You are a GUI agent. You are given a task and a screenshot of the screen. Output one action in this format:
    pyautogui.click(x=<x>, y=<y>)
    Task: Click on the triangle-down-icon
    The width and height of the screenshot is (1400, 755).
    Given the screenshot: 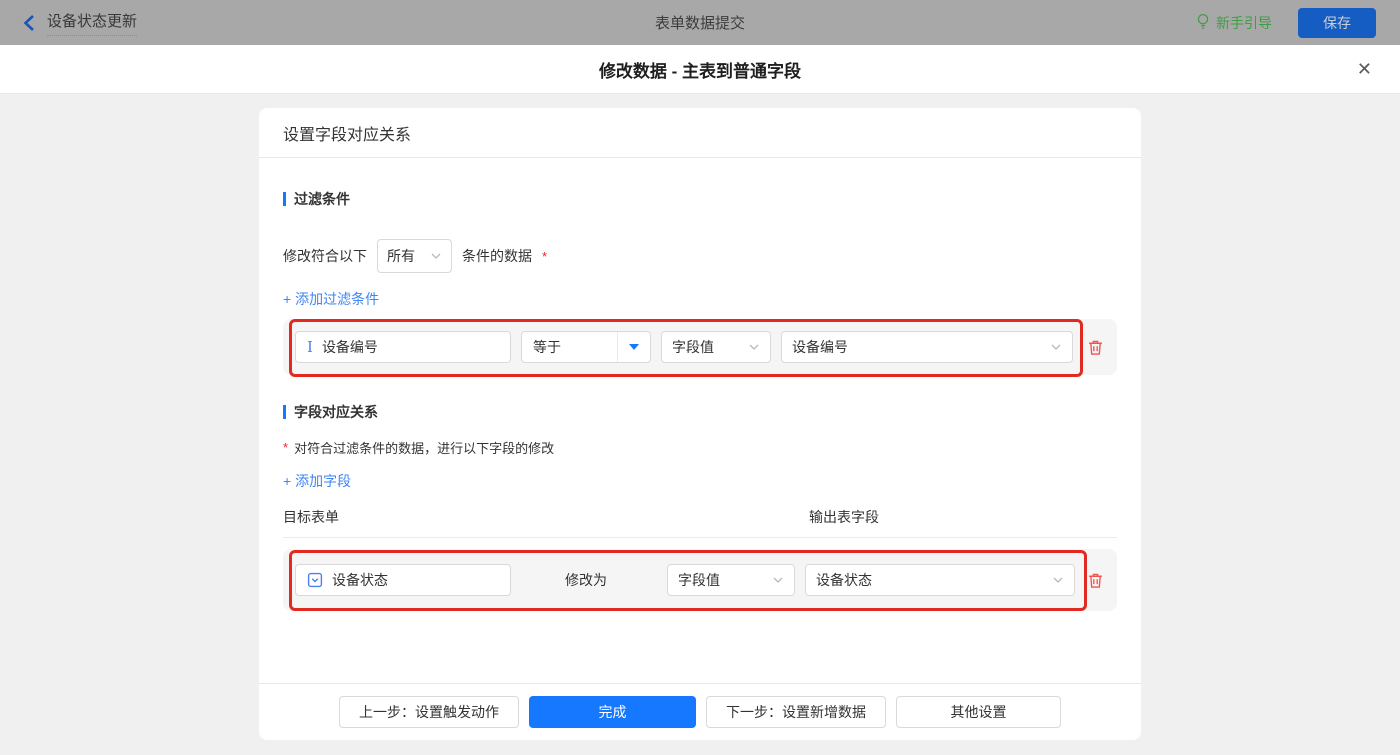 What is the action you would take?
    pyautogui.click(x=634, y=347)
    